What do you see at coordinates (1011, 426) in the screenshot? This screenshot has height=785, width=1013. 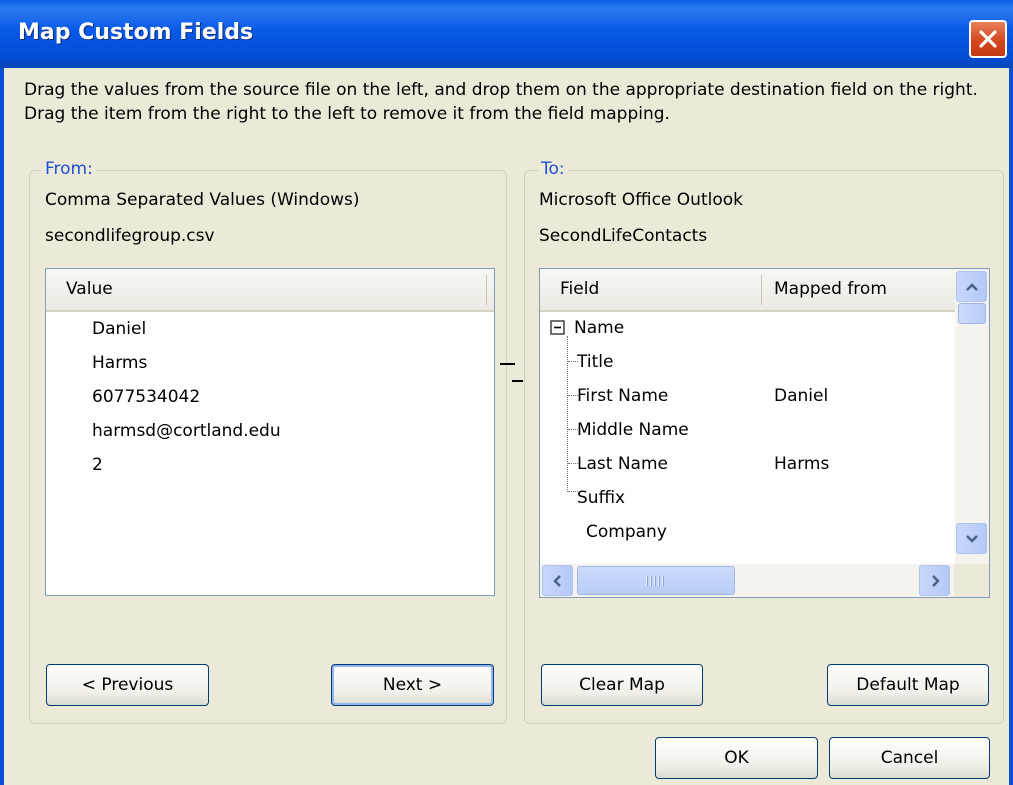 I see `window-frame-right` at bounding box center [1011, 426].